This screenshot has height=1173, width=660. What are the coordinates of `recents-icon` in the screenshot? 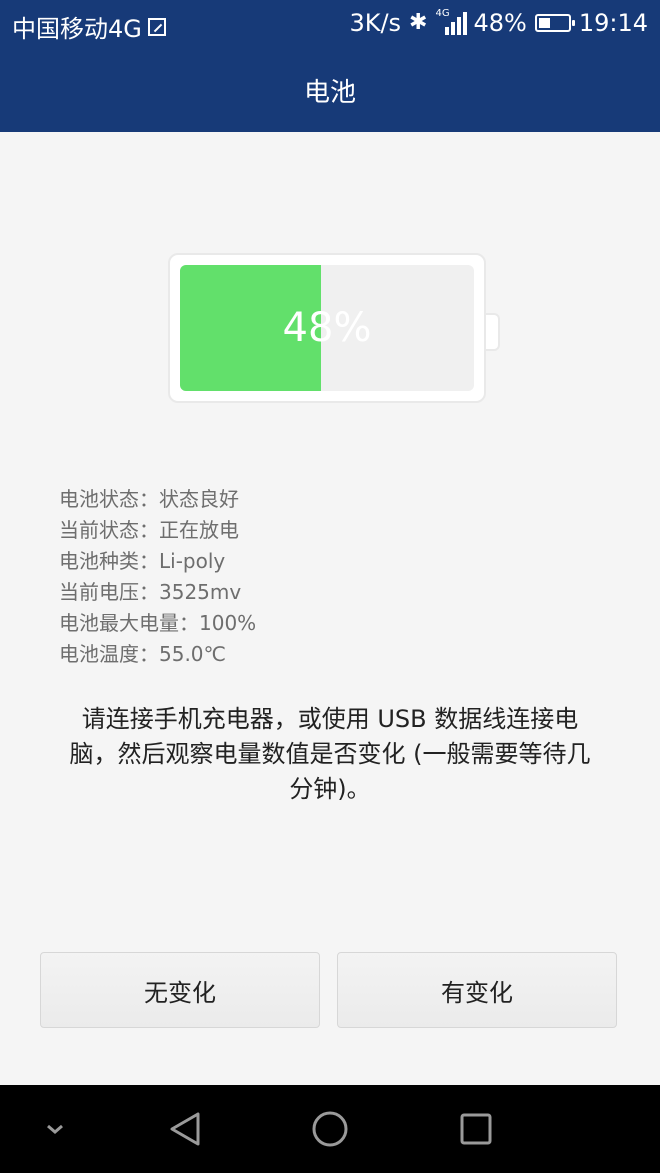 It's located at (476, 1129).